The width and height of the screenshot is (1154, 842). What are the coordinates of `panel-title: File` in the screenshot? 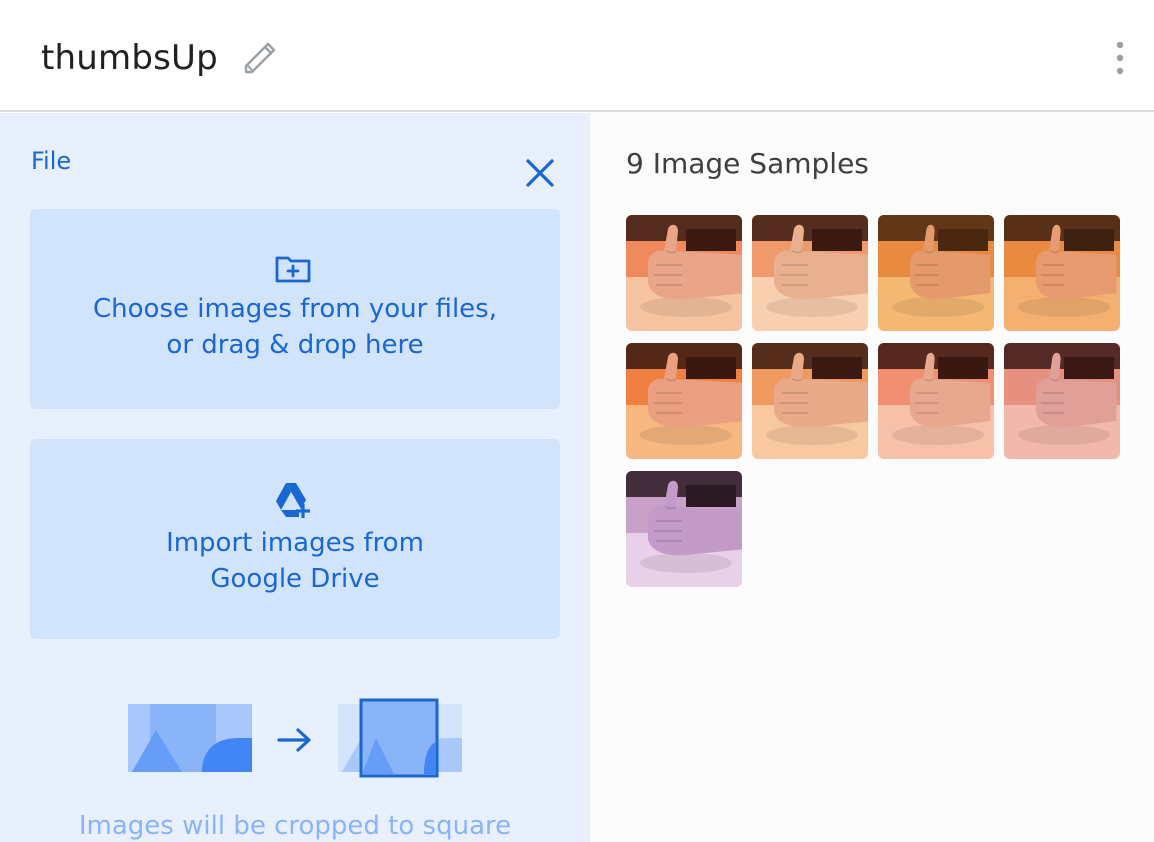 It's located at (51, 161).